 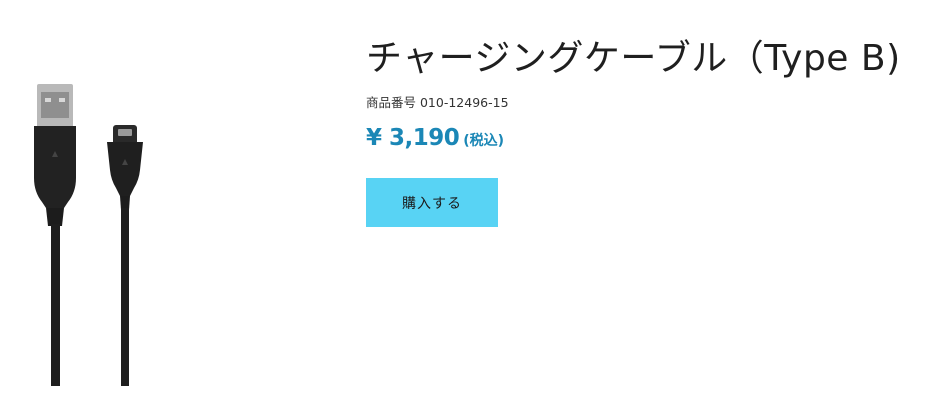 What do you see at coordinates (125, 169) in the screenshot?
I see `device-connector-body` at bounding box center [125, 169].